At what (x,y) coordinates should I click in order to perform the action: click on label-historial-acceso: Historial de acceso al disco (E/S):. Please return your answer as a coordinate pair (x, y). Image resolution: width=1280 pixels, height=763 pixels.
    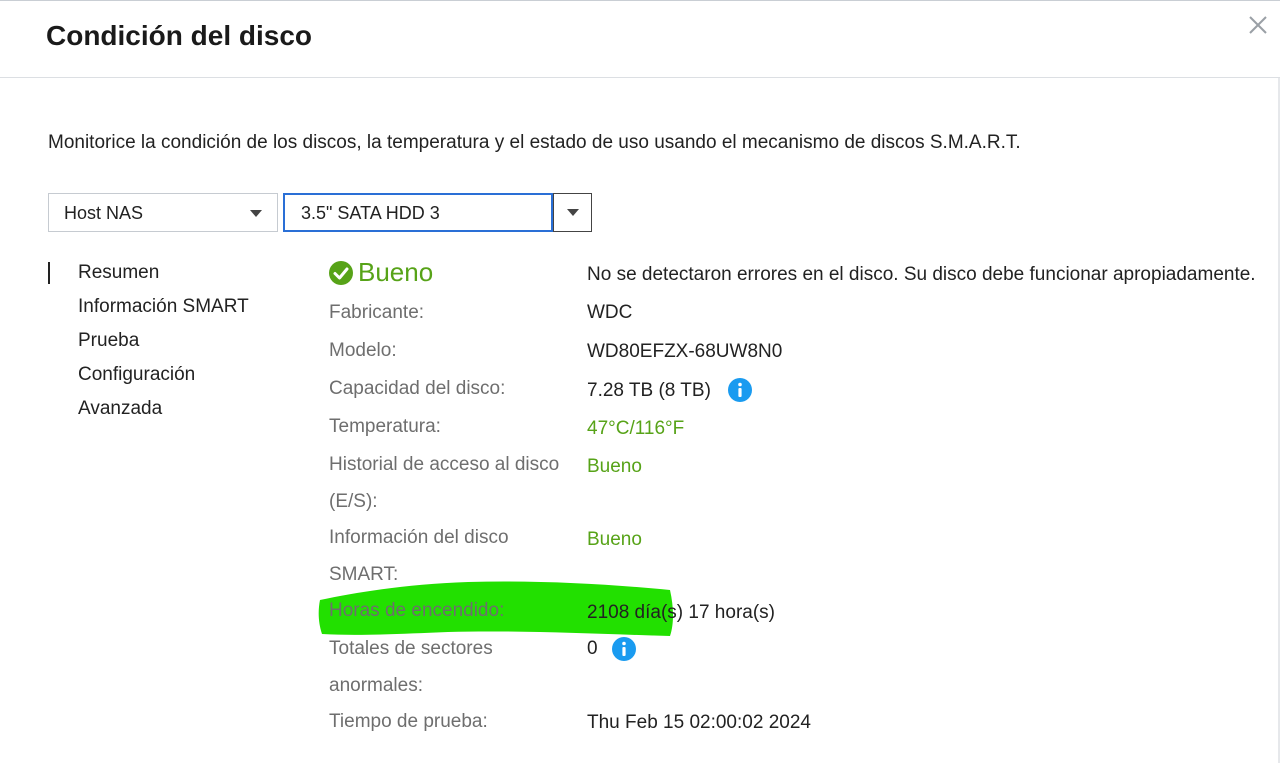
    Looking at the image, I should click on (444, 483).